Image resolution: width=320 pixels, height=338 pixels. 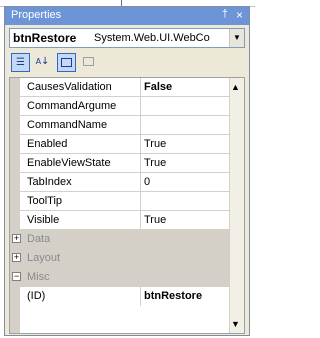 I want to click on property-row: EnableViewState True, so click(x=120, y=163).